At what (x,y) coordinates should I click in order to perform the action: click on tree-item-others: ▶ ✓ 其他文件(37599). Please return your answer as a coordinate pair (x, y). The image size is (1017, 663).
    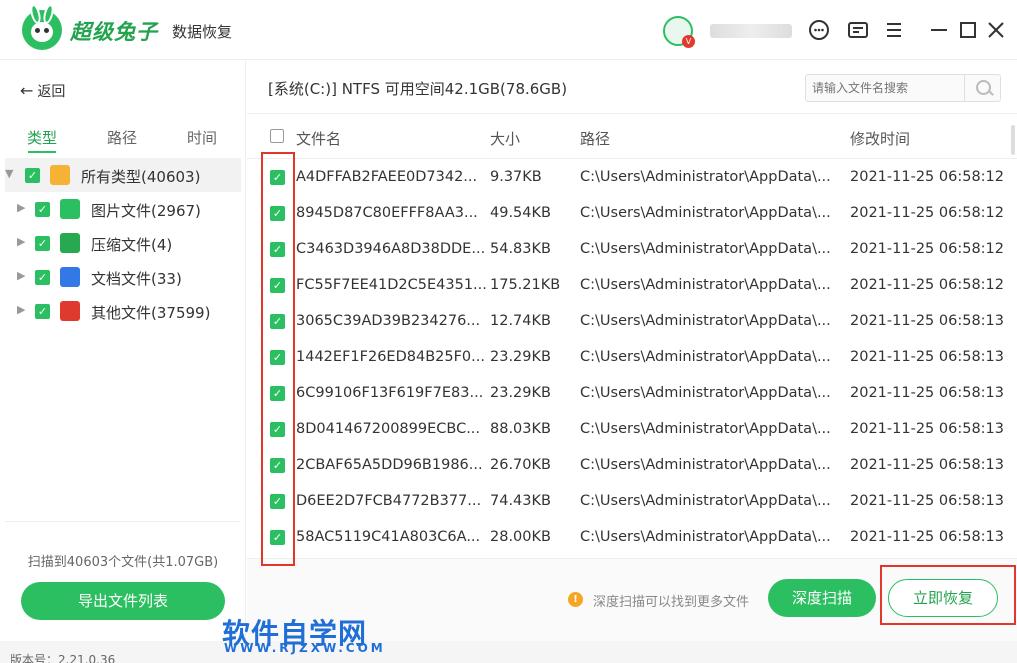
    Looking at the image, I should click on (123, 311).